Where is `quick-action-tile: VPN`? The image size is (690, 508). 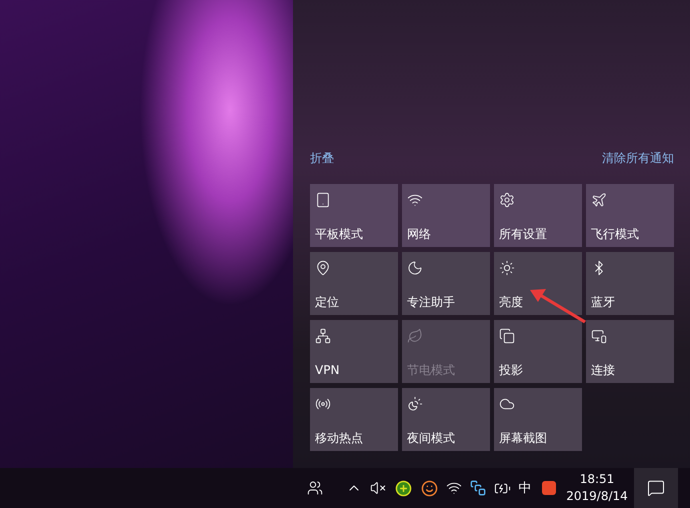
quick-action-tile: VPN is located at coordinates (354, 351).